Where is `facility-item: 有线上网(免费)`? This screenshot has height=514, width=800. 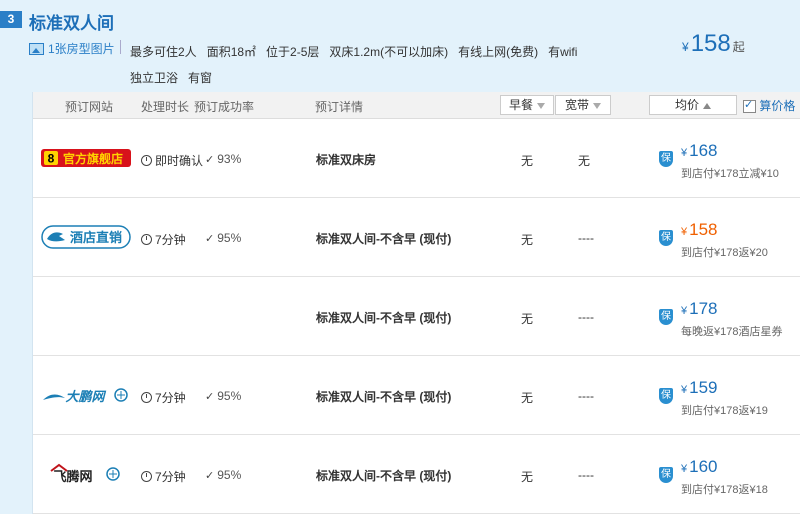 facility-item: 有线上网(免费) is located at coordinates (498, 52).